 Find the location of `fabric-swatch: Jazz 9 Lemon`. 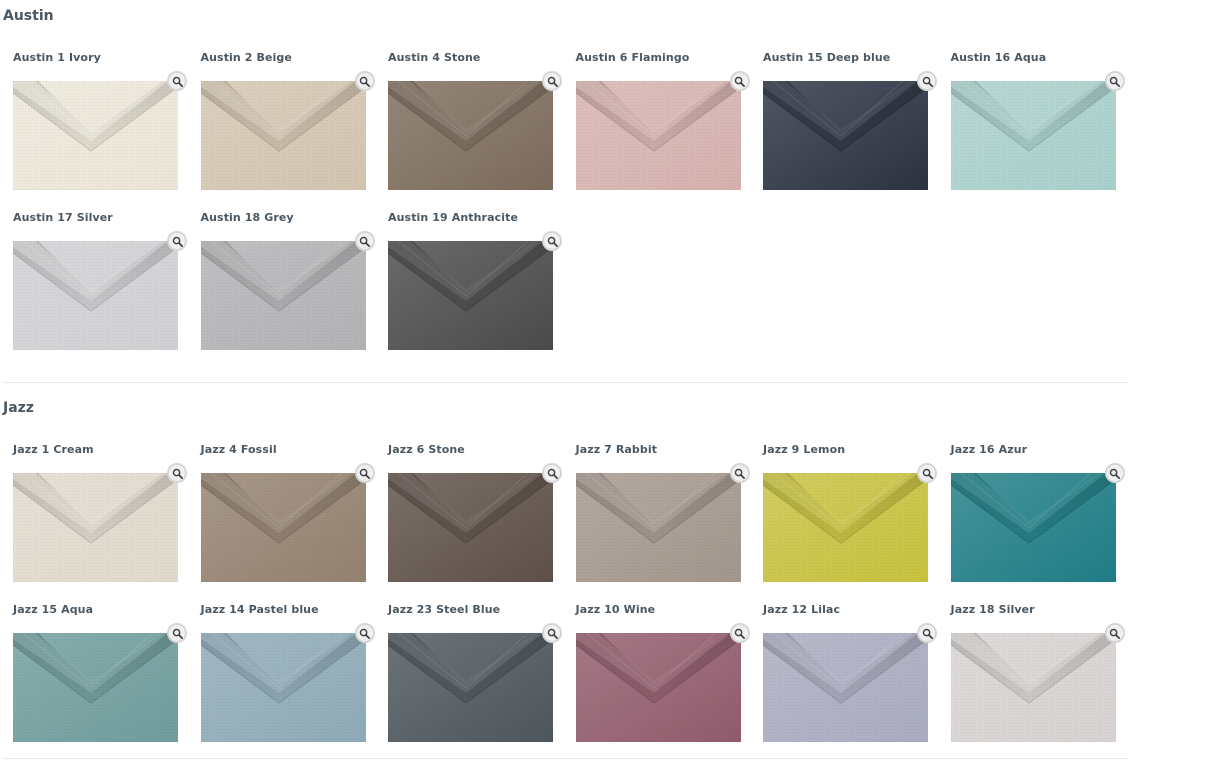

fabric-swatch: Jazz 9 Lemon is located at coordinates (852, 518).